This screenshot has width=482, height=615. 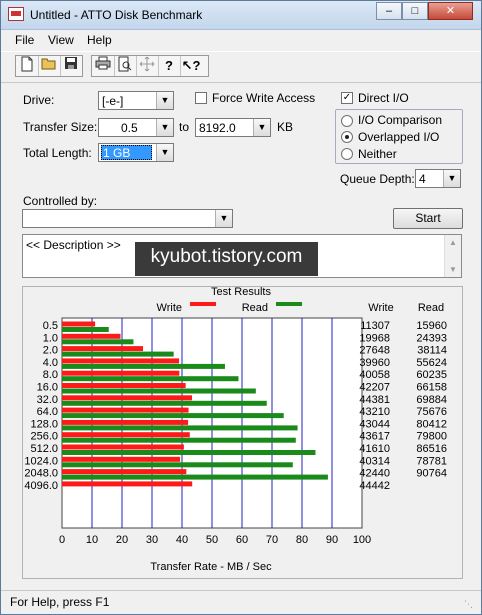 What do you see at coordinates (332, 540) in the screenshot?
I see `x-tick-label: 90` at bounding box center [332, 540].